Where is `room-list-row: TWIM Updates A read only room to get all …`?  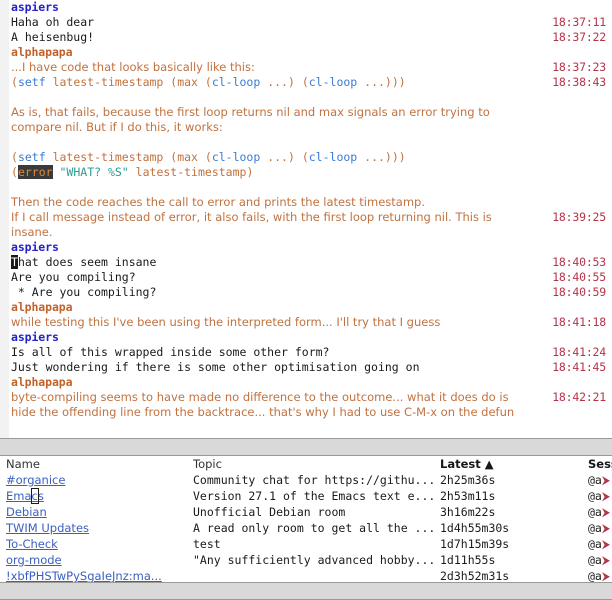 room-list-row: TWIM Updates A read only room to get all … is located at coordinates (306, 528).